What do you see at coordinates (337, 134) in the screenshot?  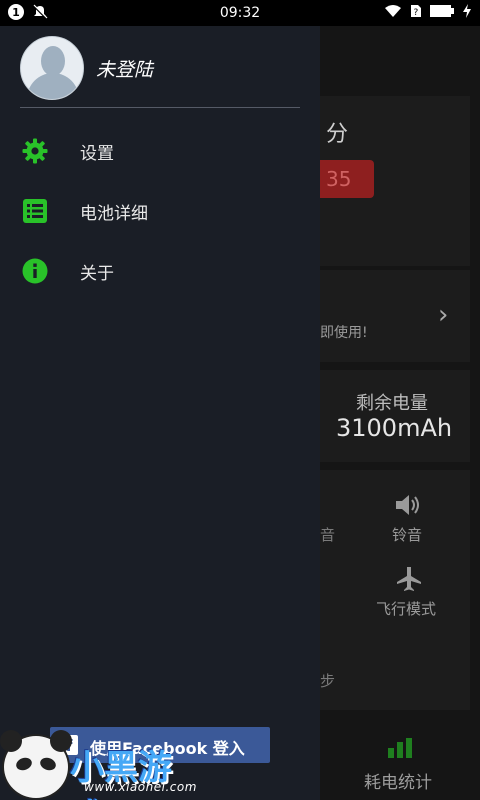 I see `minutes-unit: 分` at bounding box center [337, 134].